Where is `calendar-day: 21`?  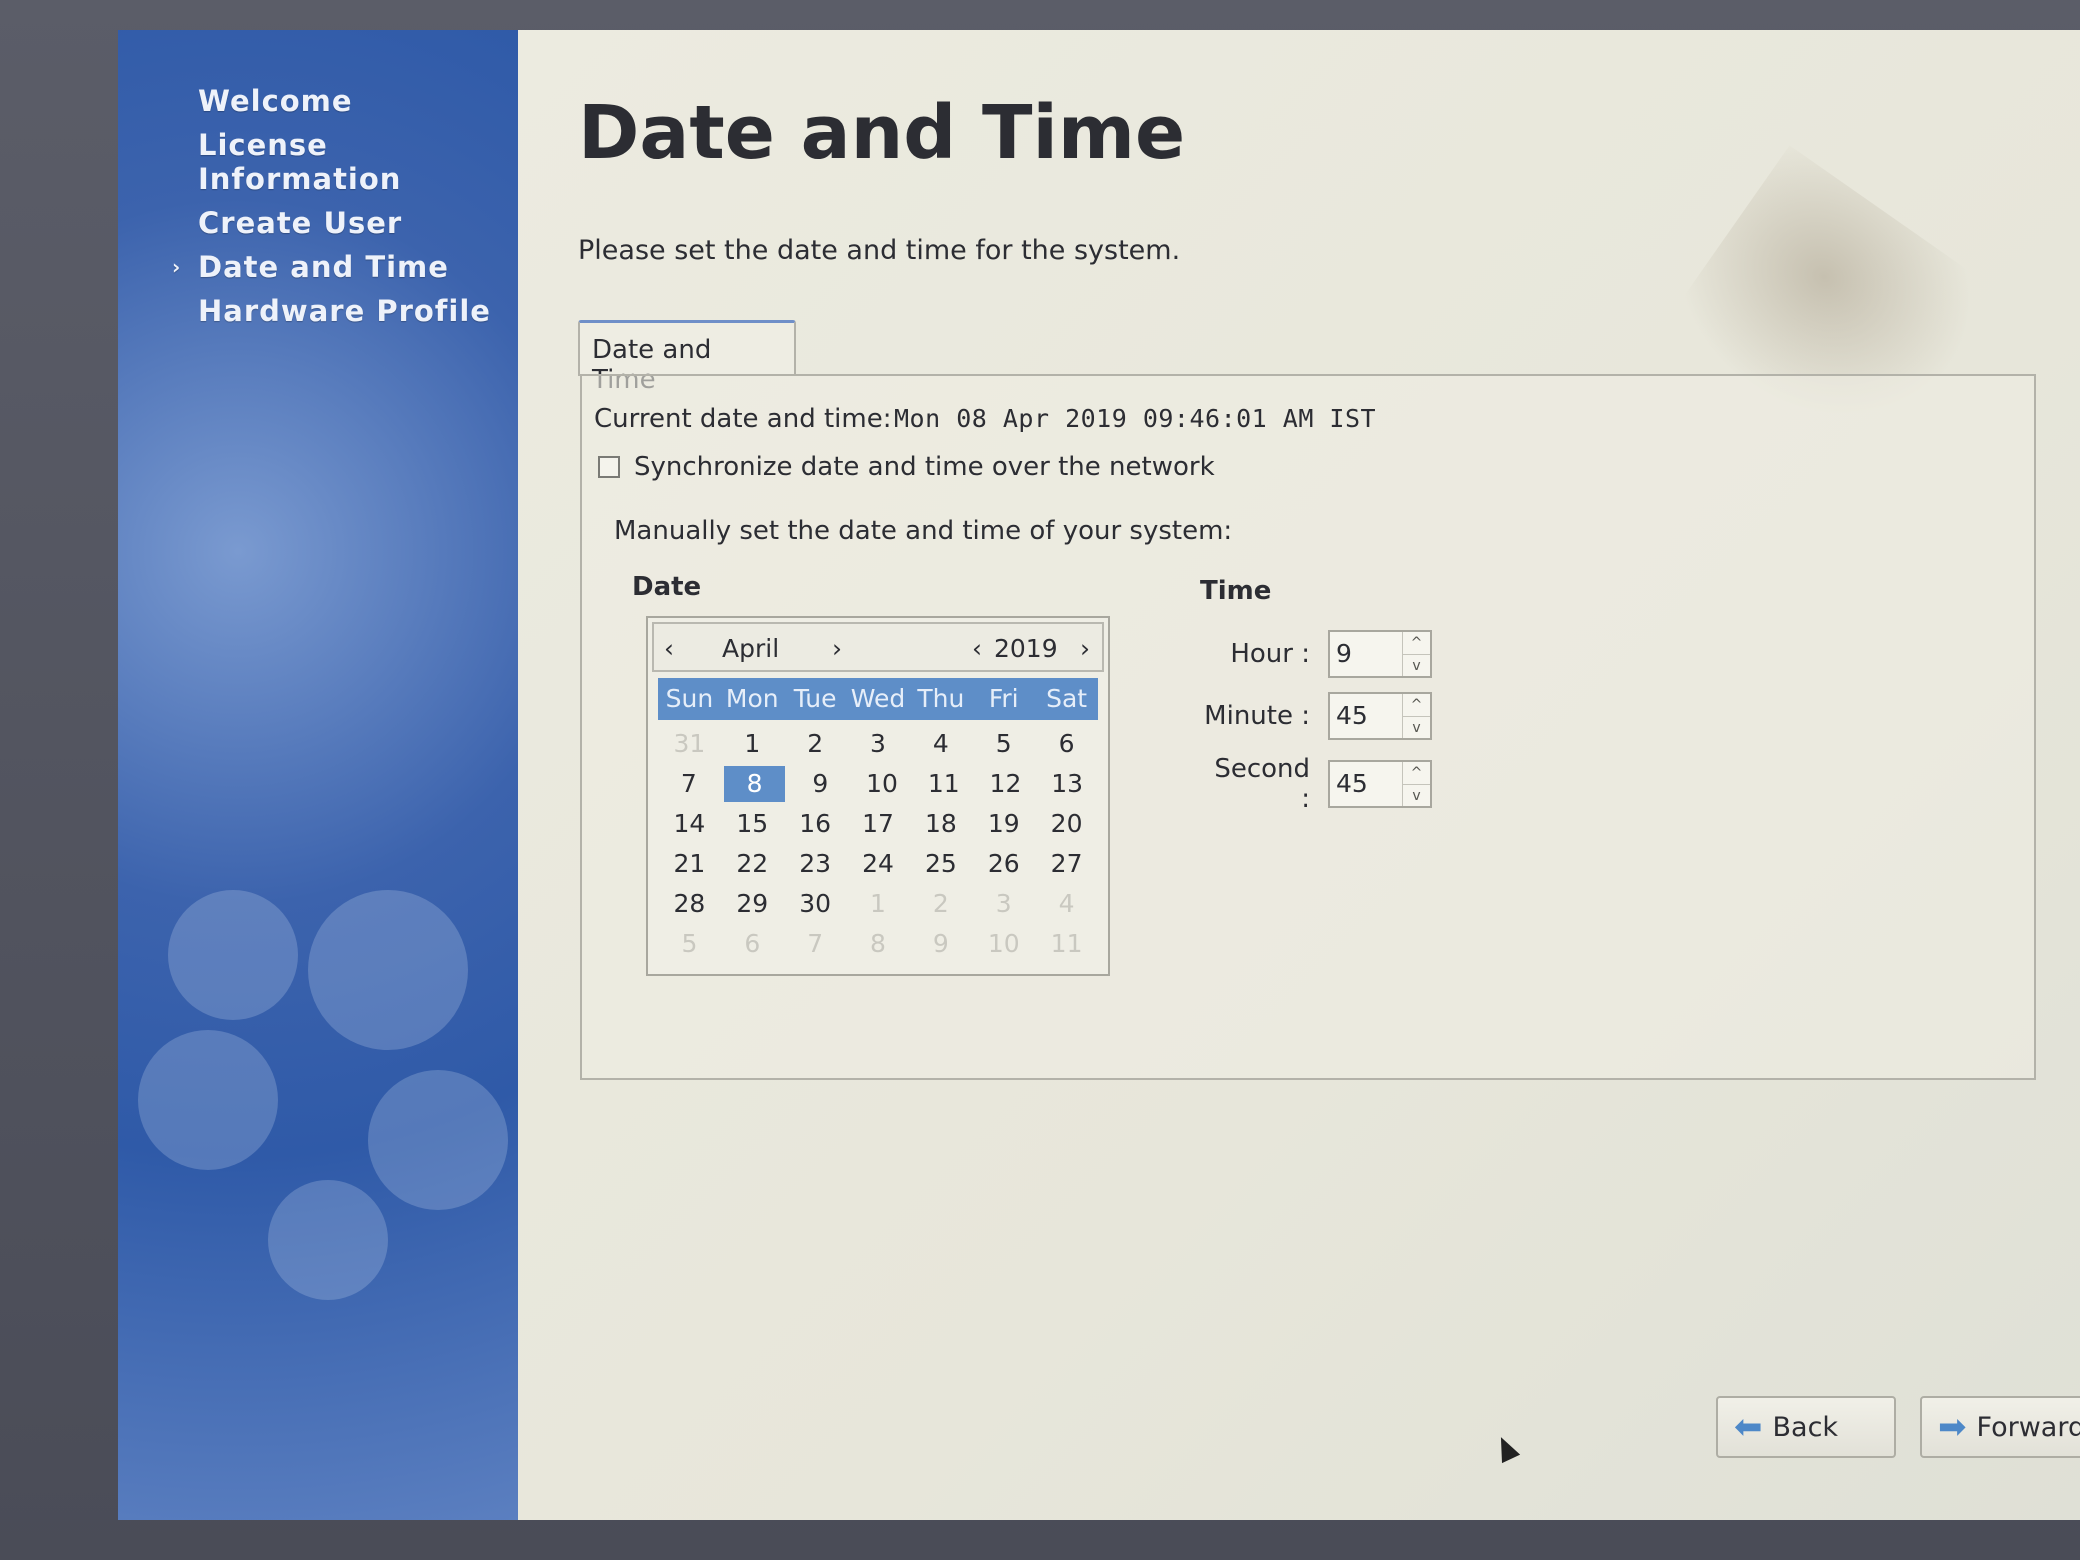 calendar-day: 21 is located at coordinates (689, 864).